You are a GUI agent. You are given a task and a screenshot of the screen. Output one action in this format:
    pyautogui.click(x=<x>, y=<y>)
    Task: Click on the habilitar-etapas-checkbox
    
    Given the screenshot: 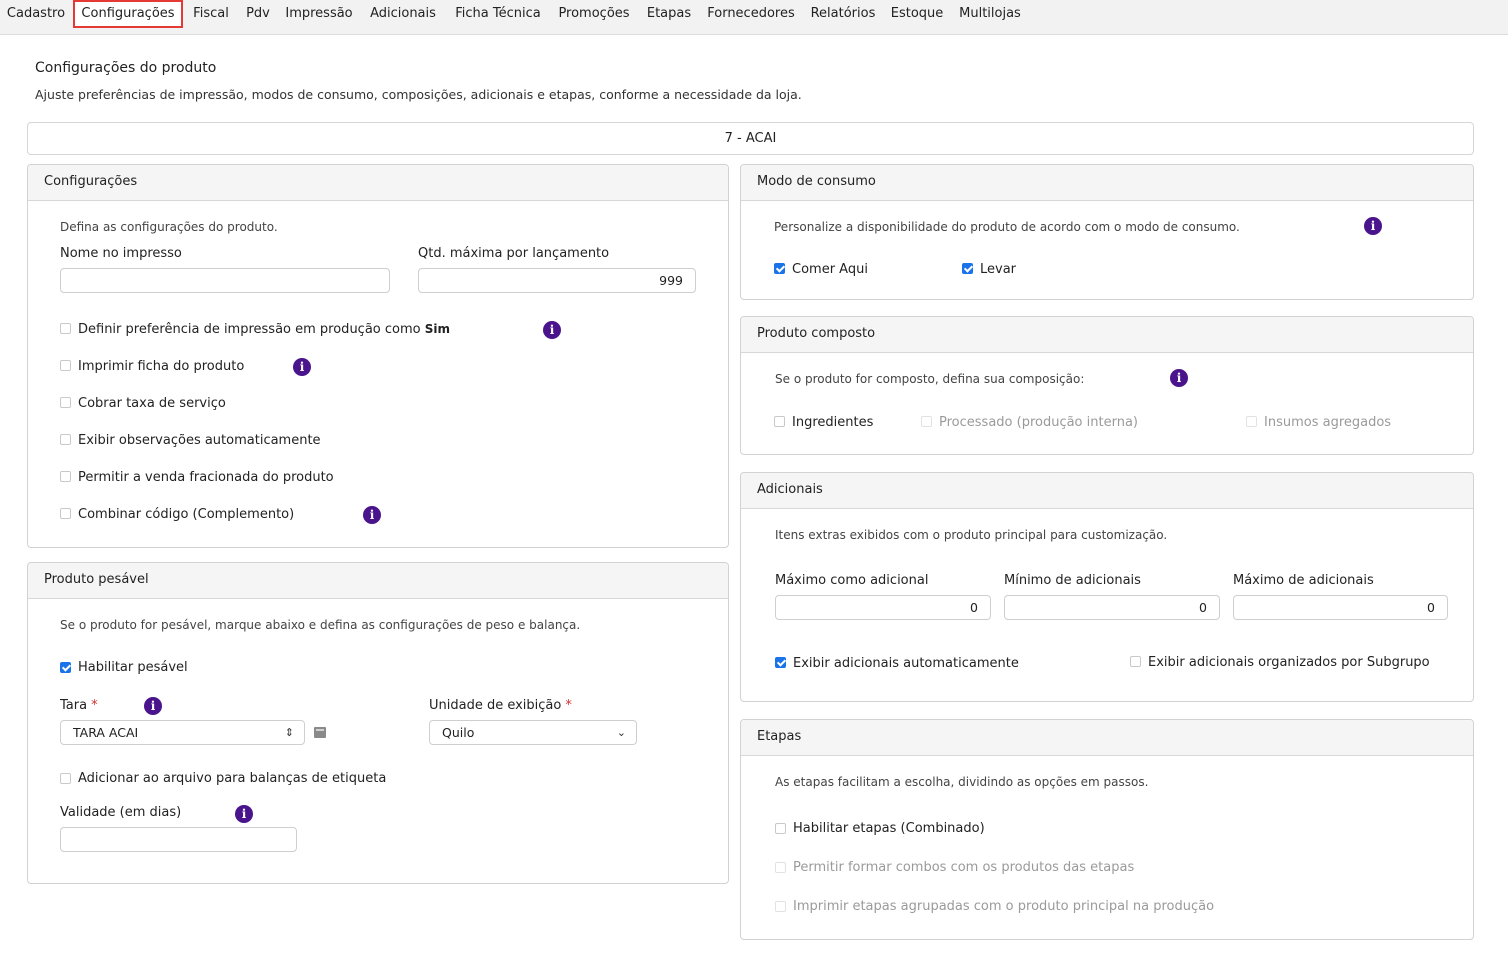 What is the action you would take?
    pyautogui.click(x=780, y=828)
    